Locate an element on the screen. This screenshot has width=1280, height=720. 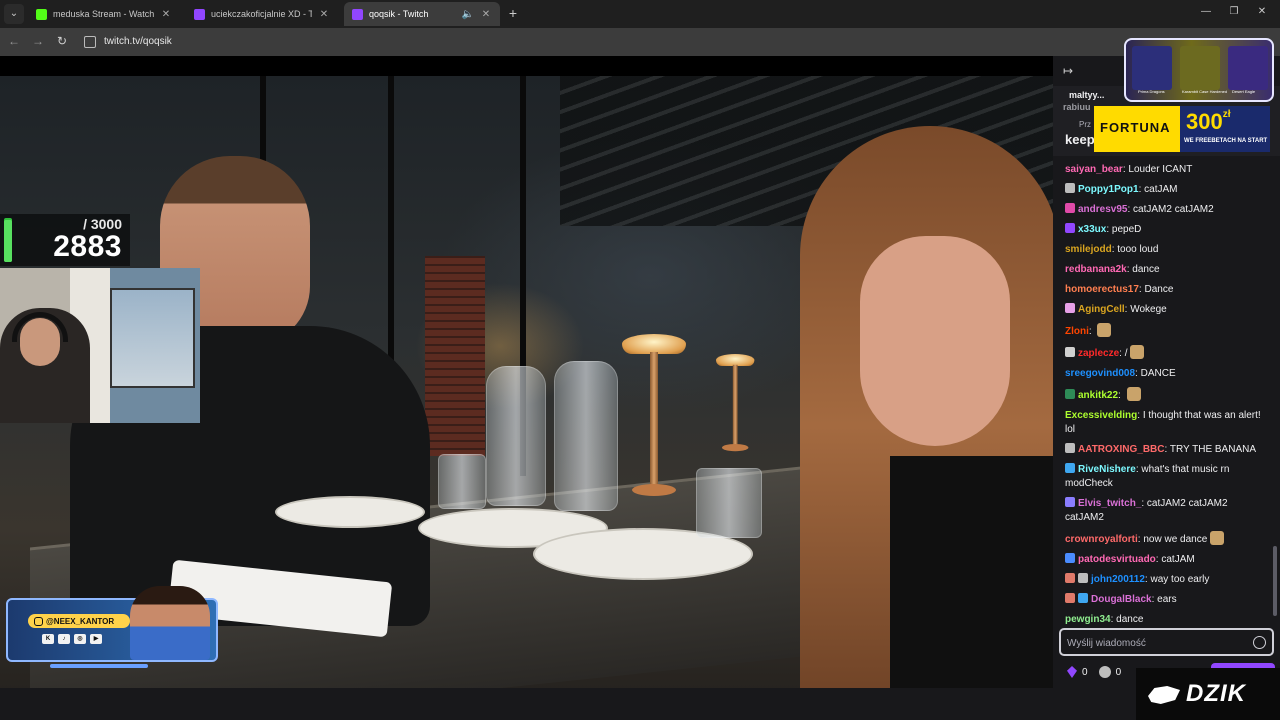
chat-username: ankitk22 is located at coordinates (1098, 395).